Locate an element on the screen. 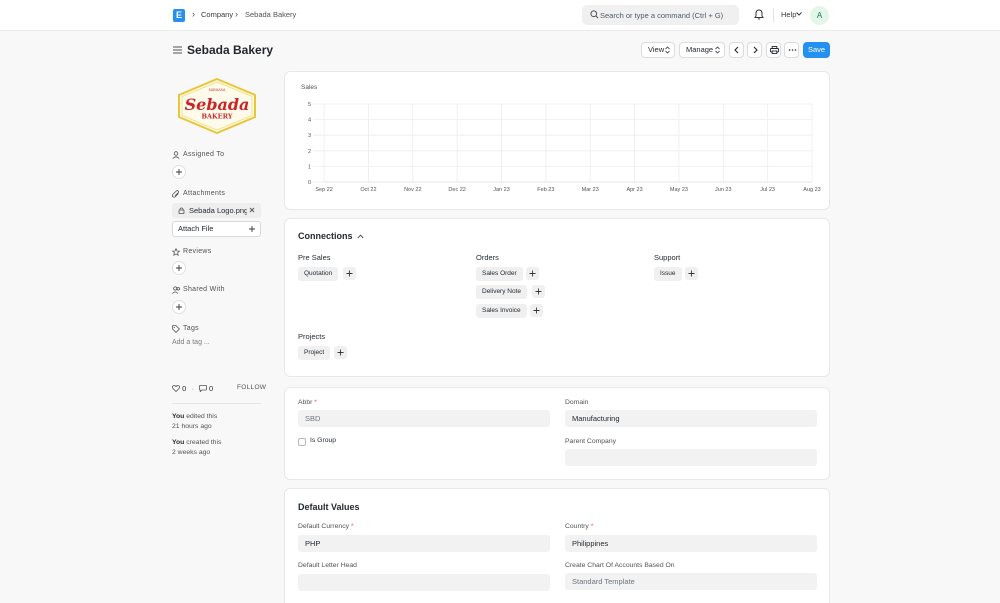 The image size is (1000, 603). reviews-label: Reviews is located at coordinates (197, 251).